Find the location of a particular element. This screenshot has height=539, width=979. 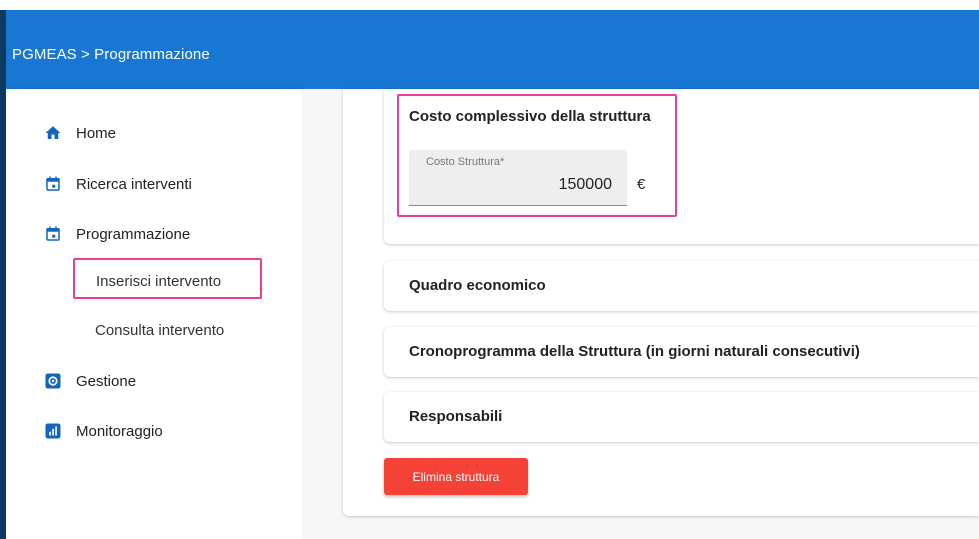

sidebar-item-label: Gestione is located at coordinates (106, 381).